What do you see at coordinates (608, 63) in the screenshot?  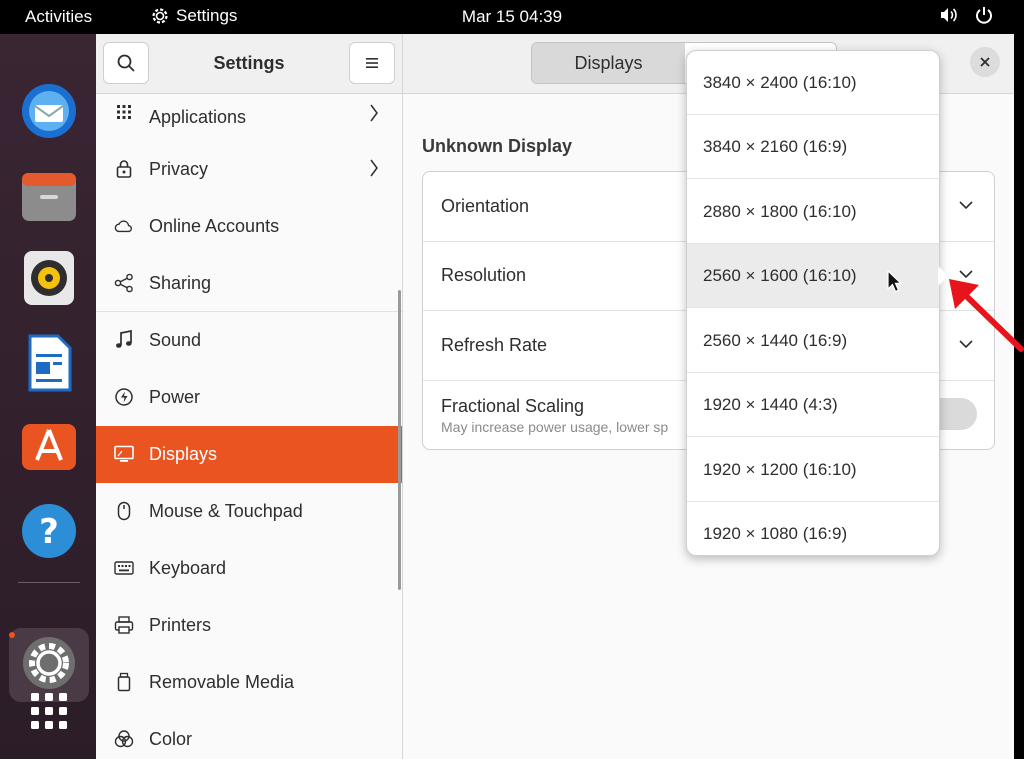 I see `tab-displays: Displays` at bounding box center [608, 63].